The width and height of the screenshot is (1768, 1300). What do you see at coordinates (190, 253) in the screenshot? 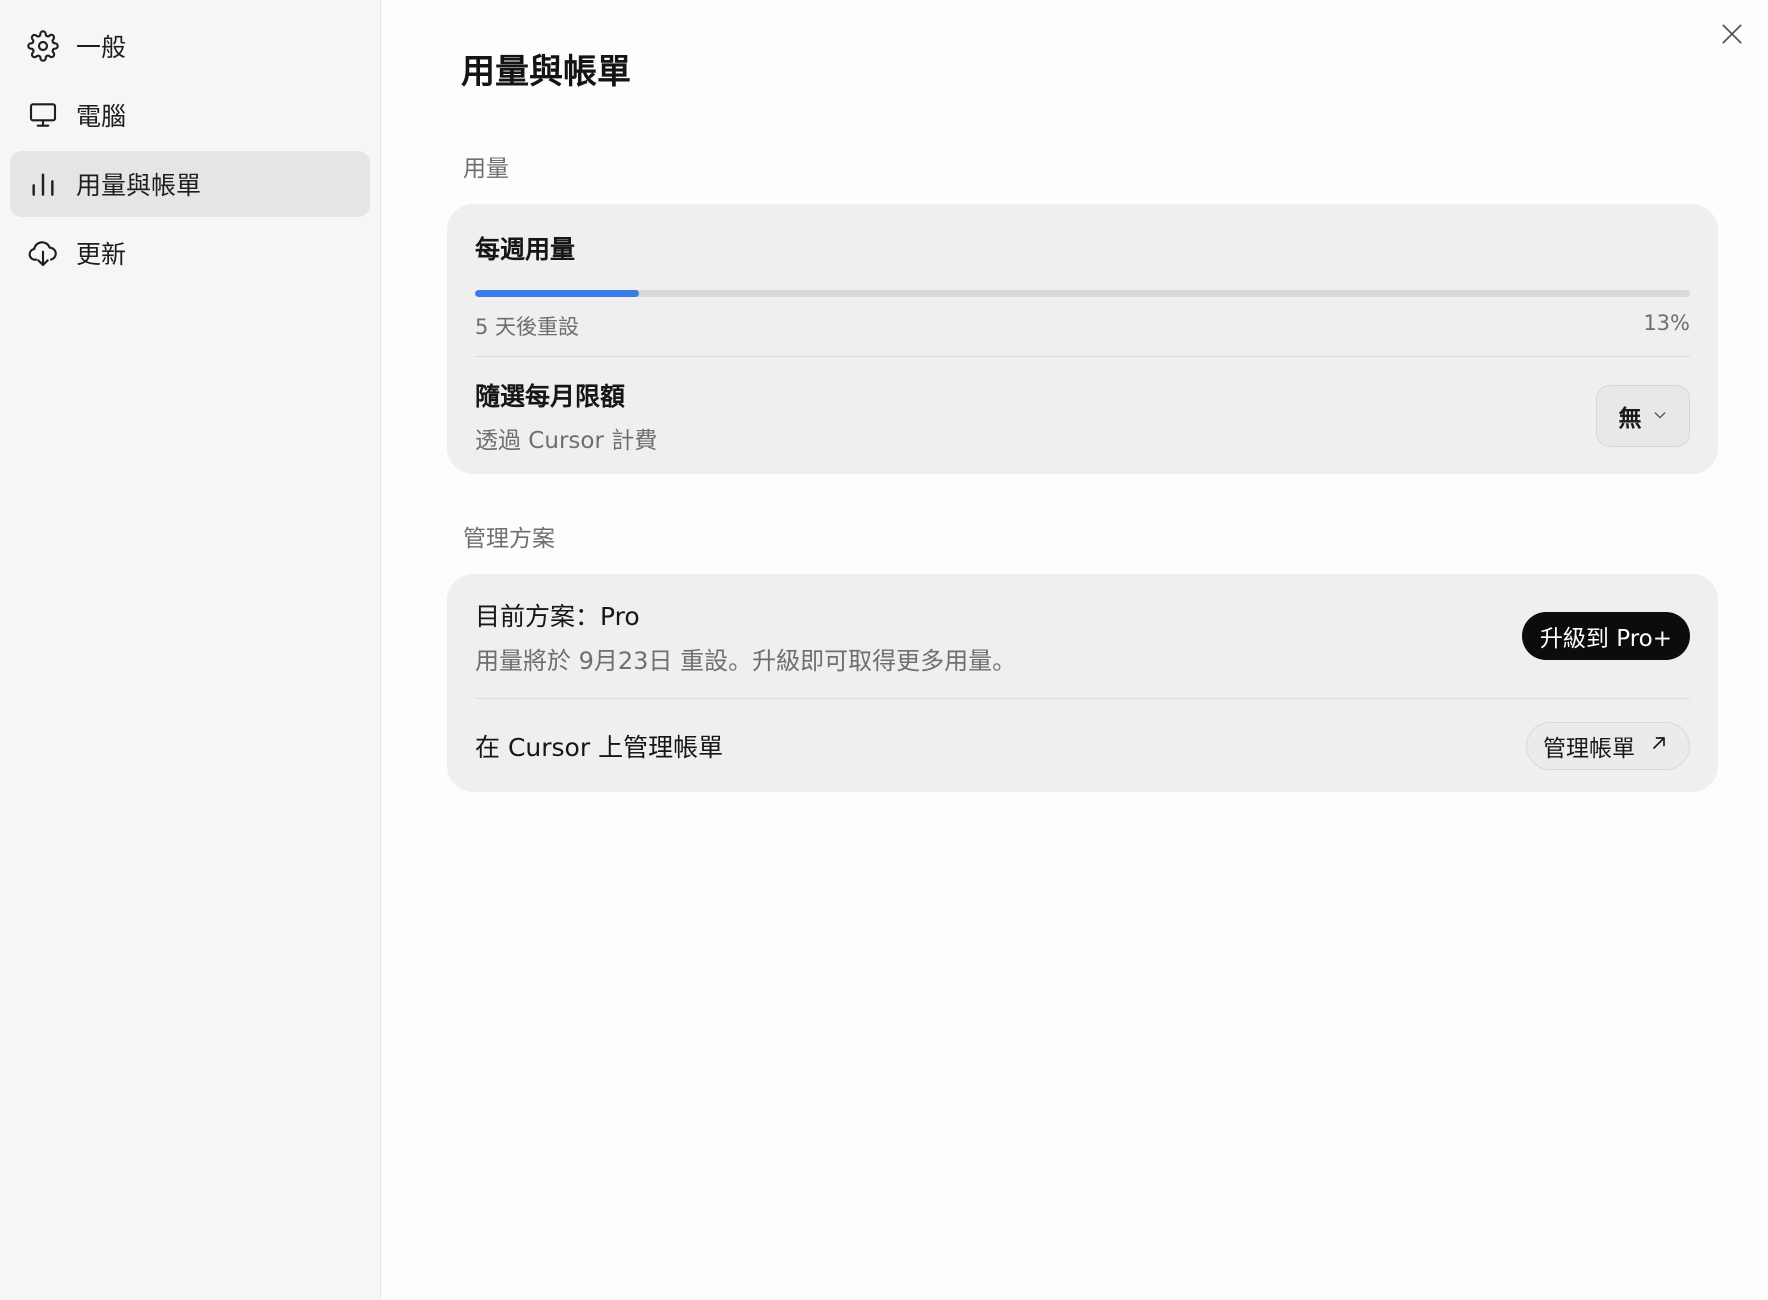
I see `sidebar-item-updates: 更新` at bounding box center [190, 253].